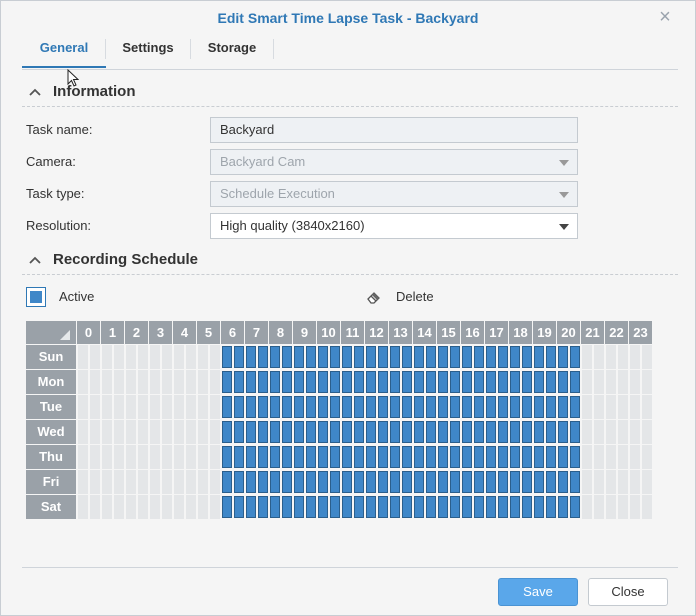  What do you see at coordinates (328, 332) in the screenshot?
I see `hour-header: 10` at bounding box center [328, 332].